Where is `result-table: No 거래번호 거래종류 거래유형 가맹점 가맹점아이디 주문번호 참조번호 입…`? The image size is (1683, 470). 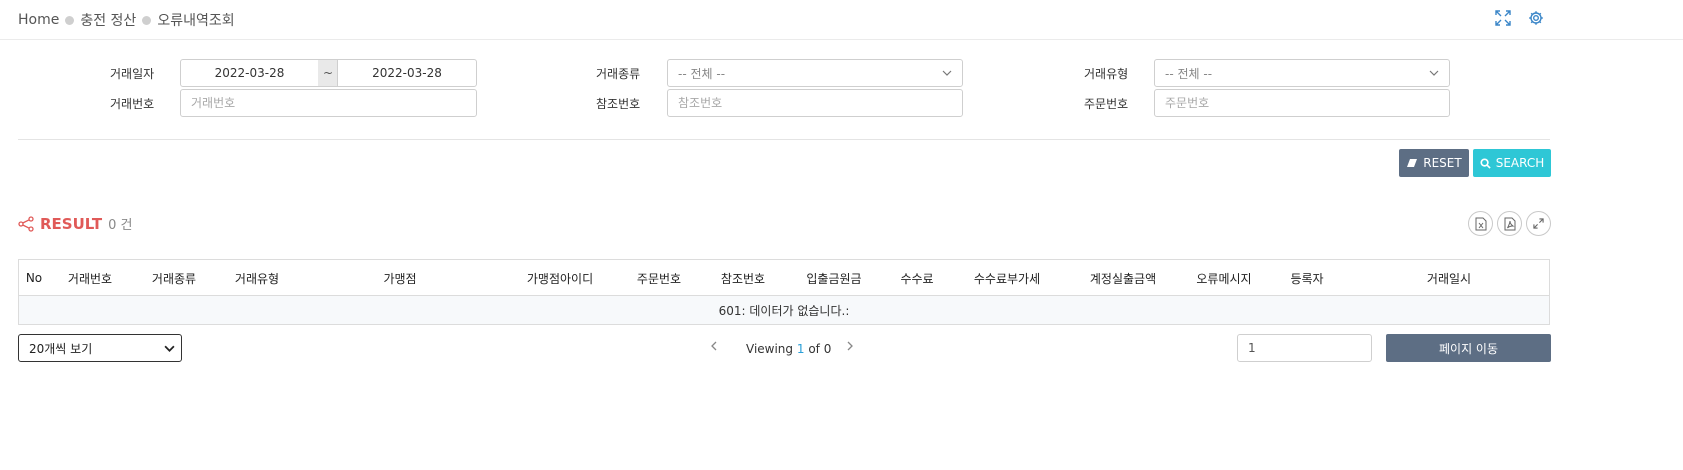
result-table: No 거래번호 거래종류 거래유형 가맹점 가맹점아이디 주문번호 참조번호 입… is located at coordinates (784, 292).